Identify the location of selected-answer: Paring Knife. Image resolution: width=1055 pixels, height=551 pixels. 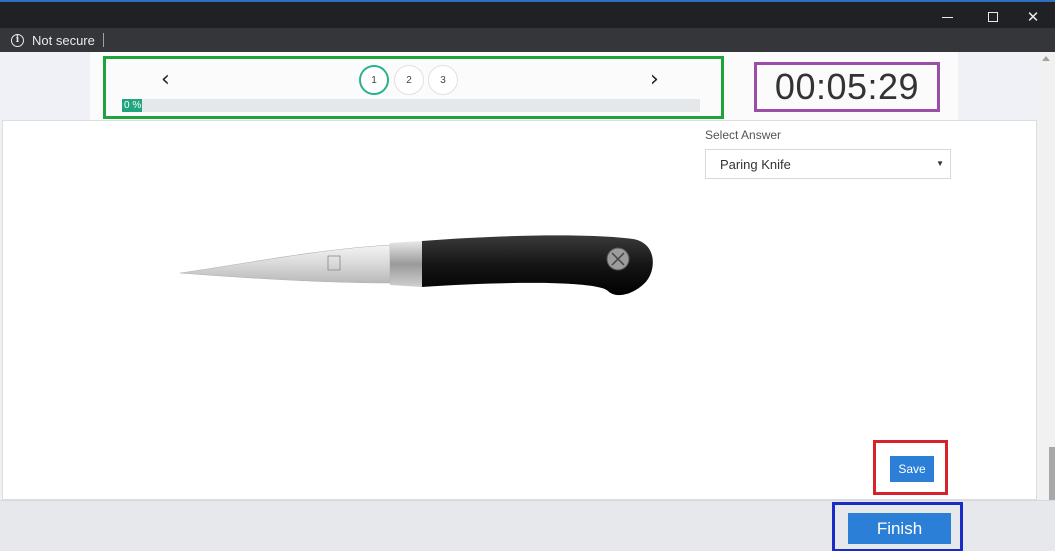
(755, 164).